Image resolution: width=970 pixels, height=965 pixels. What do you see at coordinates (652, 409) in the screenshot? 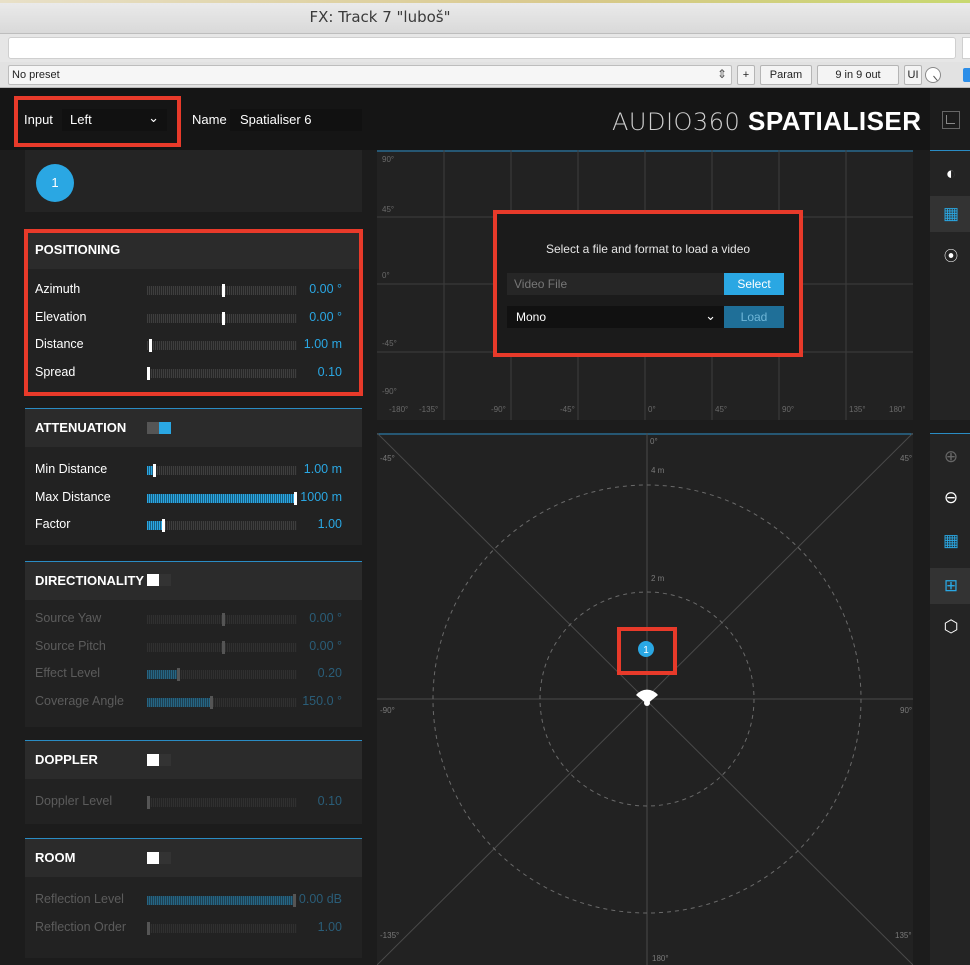
I see `grid-x-label: 0°` at bounding box center [652, 409].